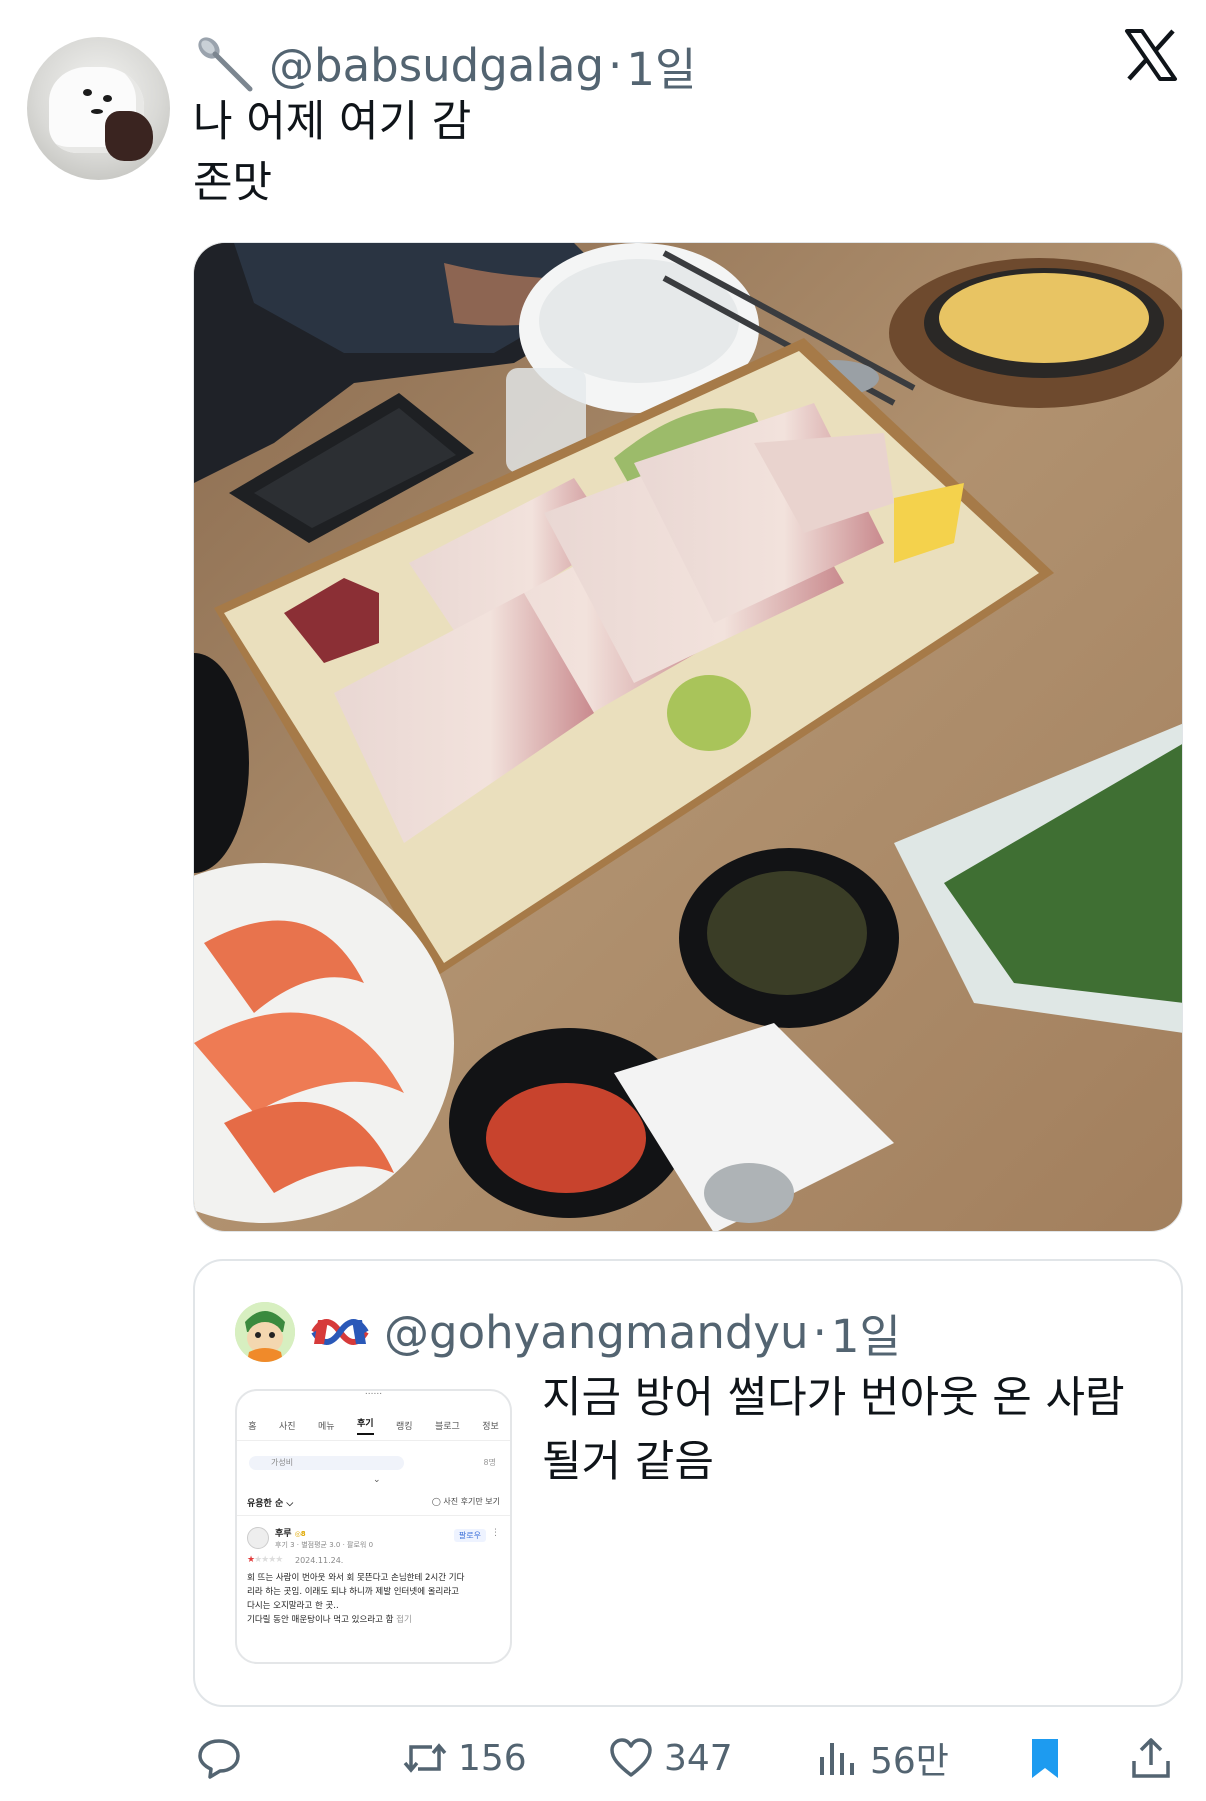 The width and height of the screenshot is (1206, 1801). What do you see at coordinates (596, 1332) in the screenshot?
I see `quote-author-handle: @gohyangmandyu` at bounding box center [596, 1332].